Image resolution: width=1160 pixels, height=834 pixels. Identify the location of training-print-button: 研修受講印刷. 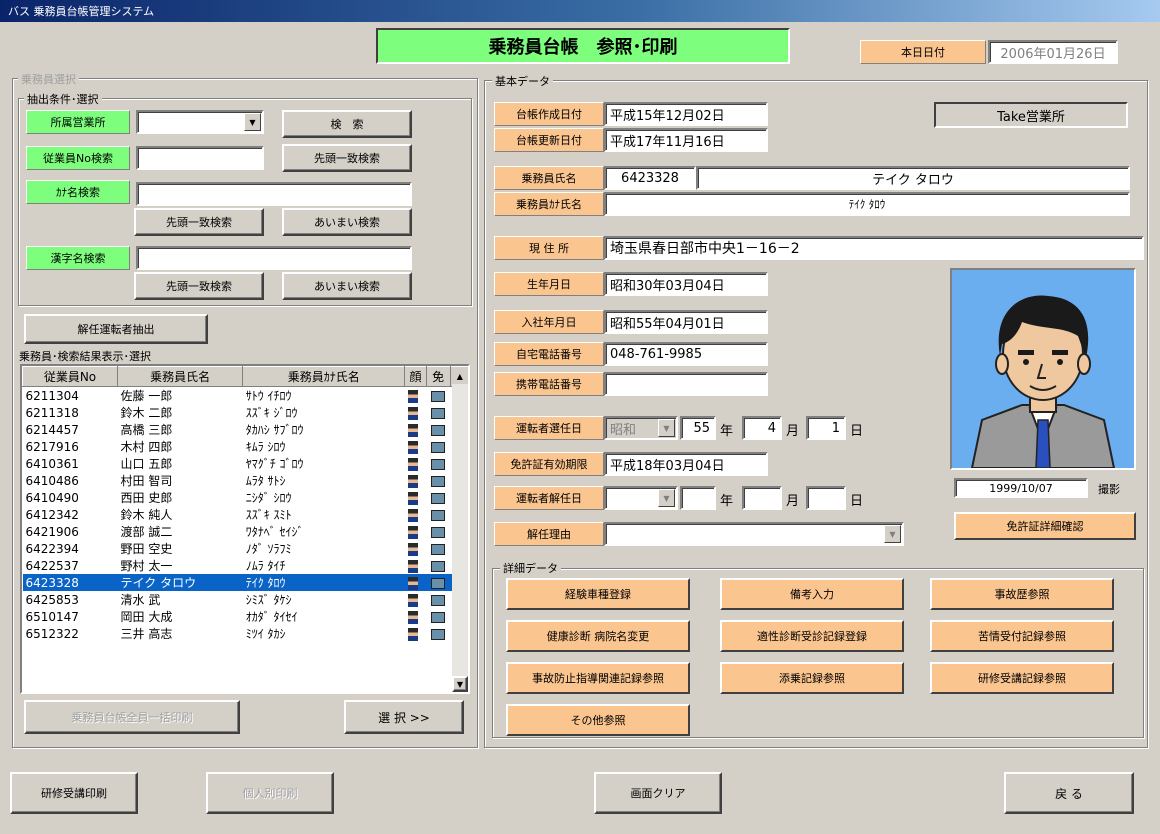
(74, 793).